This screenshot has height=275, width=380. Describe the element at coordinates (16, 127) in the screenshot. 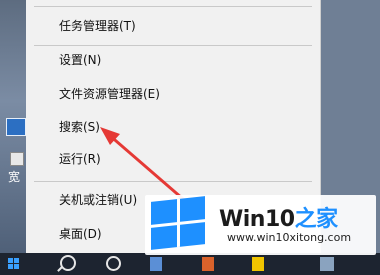

I see `desktop-shortcut-icon` at that location.